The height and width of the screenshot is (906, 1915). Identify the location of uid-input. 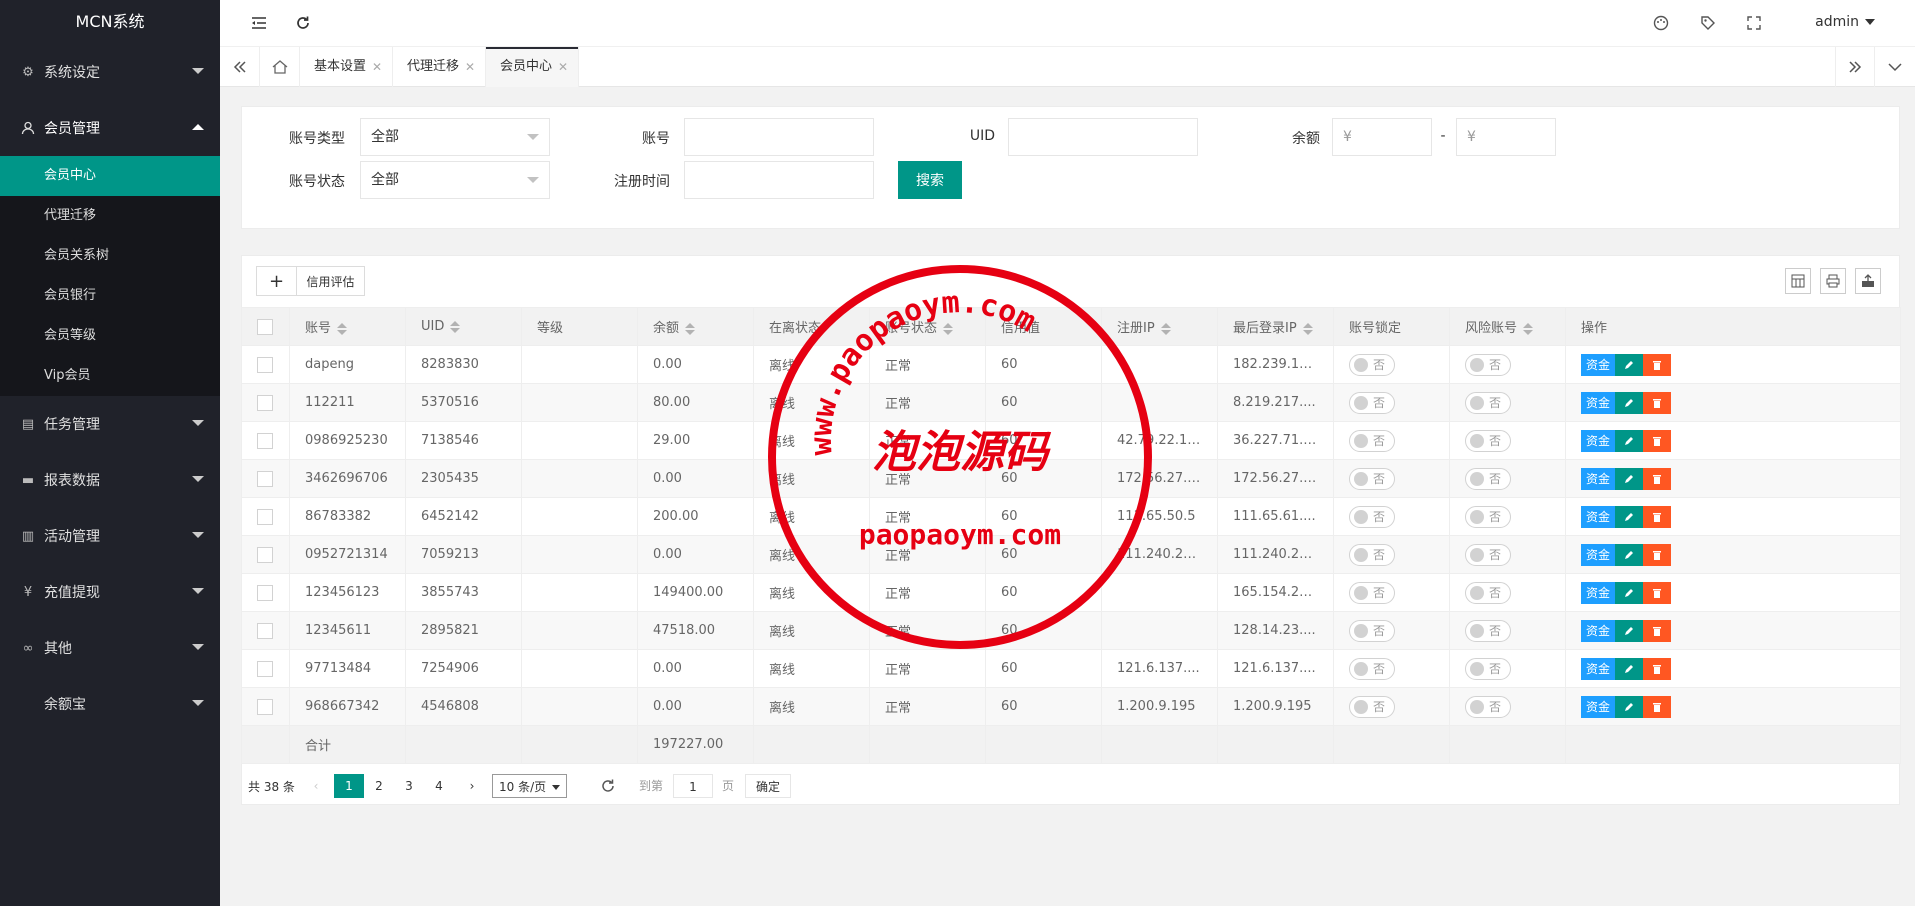
(1103, 137).